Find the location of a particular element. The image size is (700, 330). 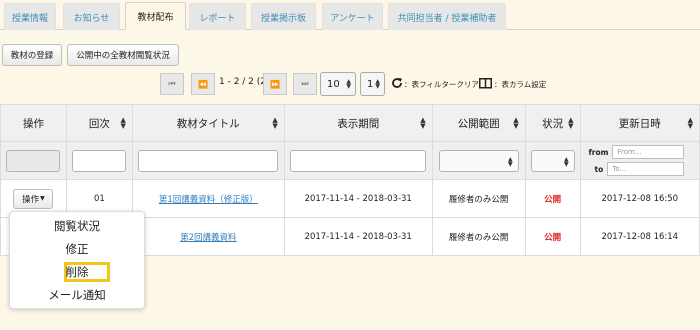

row-actions-menu: 閲覧状況 修正 削除 メール通知 is located at coordinates (77, 260).